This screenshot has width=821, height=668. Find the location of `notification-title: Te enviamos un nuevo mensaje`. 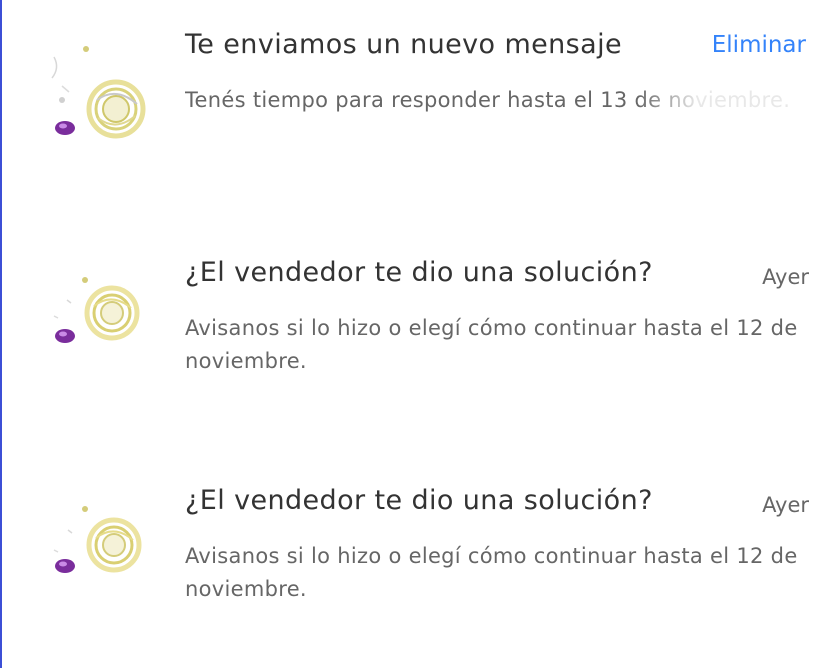

notification-title: Te enviamos un nuevo mensaje is located at coordinates (403, 44).